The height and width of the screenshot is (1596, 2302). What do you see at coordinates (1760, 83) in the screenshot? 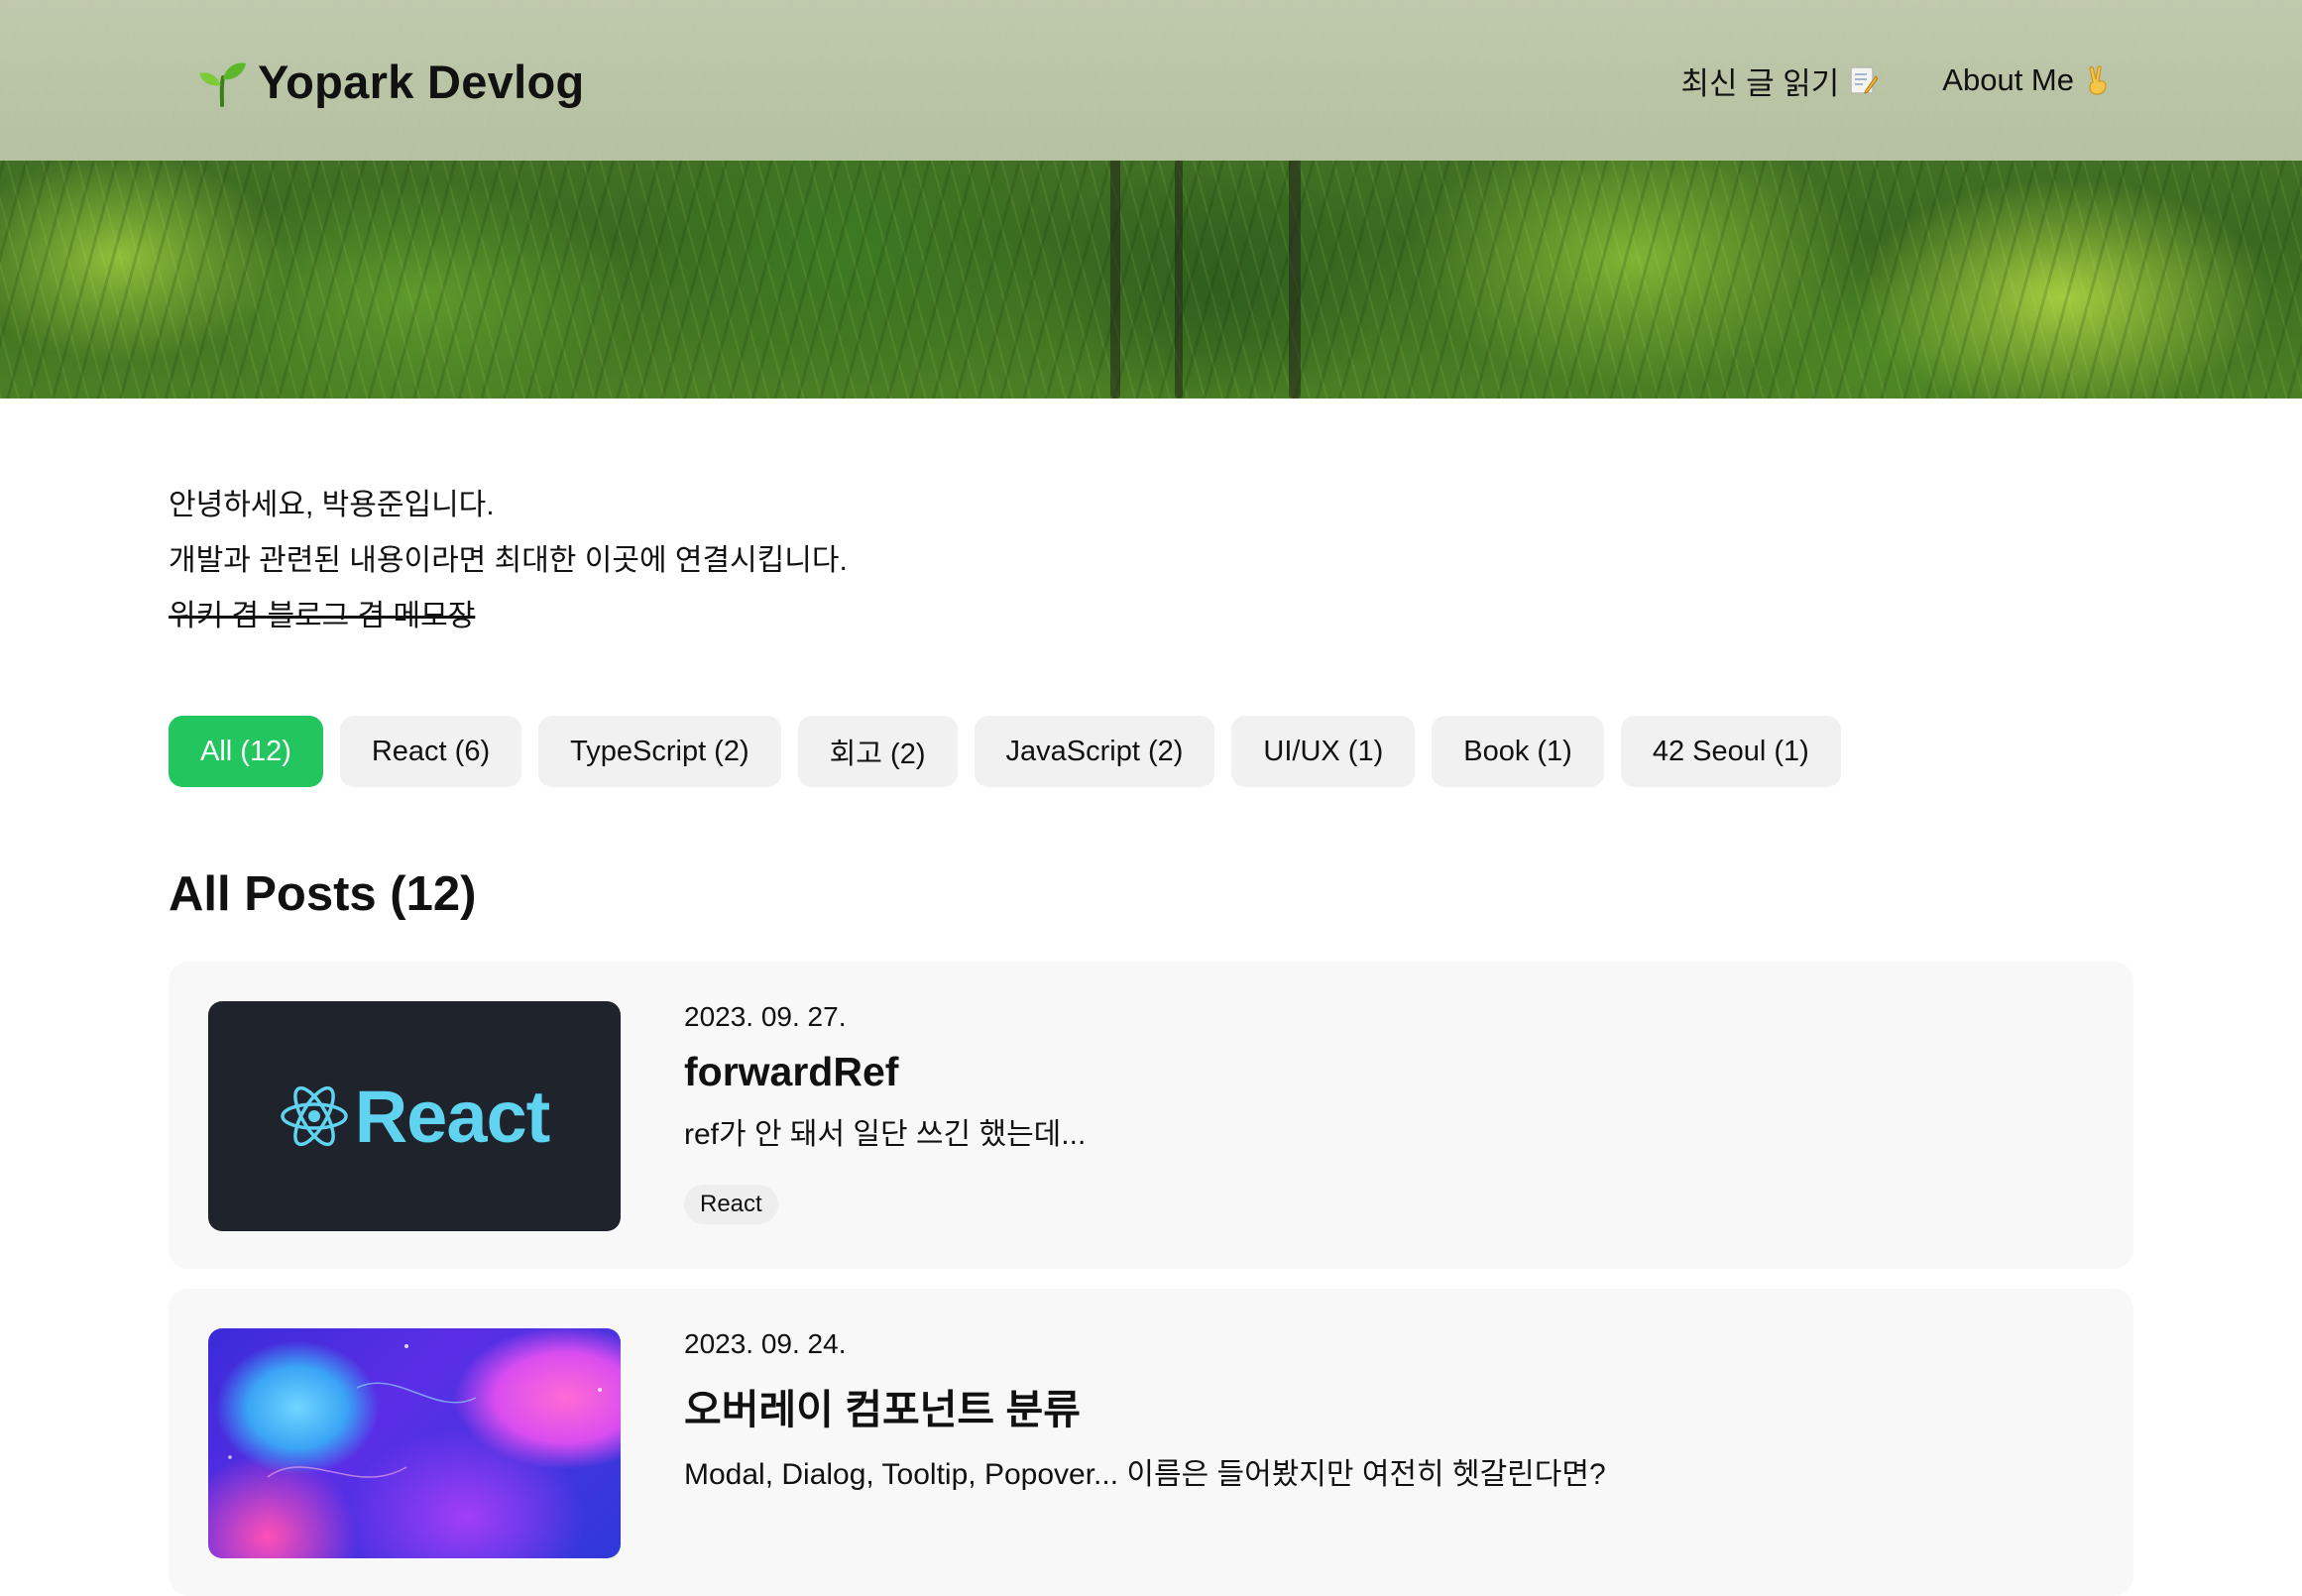
I see `nav-latest-posts-label: 최신 글 읽기` at bounding box center [1760, 83].